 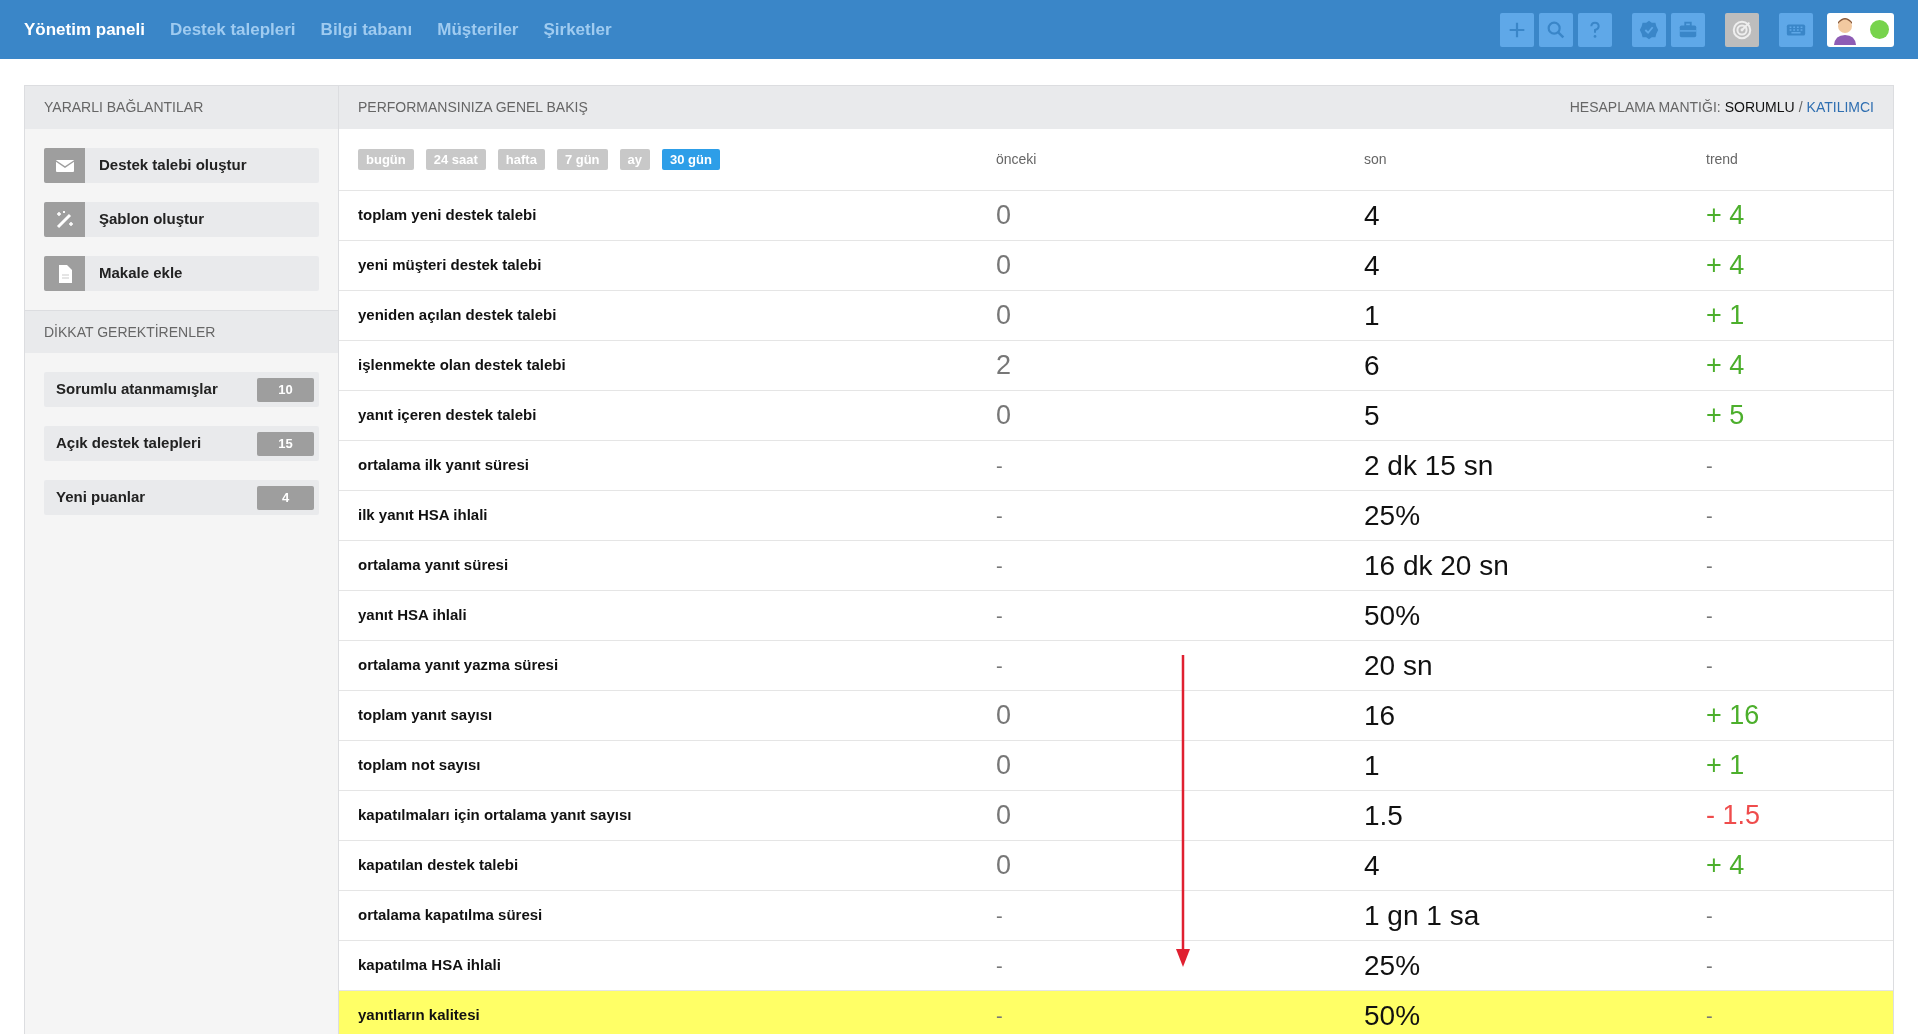 What do you see at coordinates (181, 273) in the screenshot?
I see `sidebar-link: Makale ekle` at bounding box center [181, 273].